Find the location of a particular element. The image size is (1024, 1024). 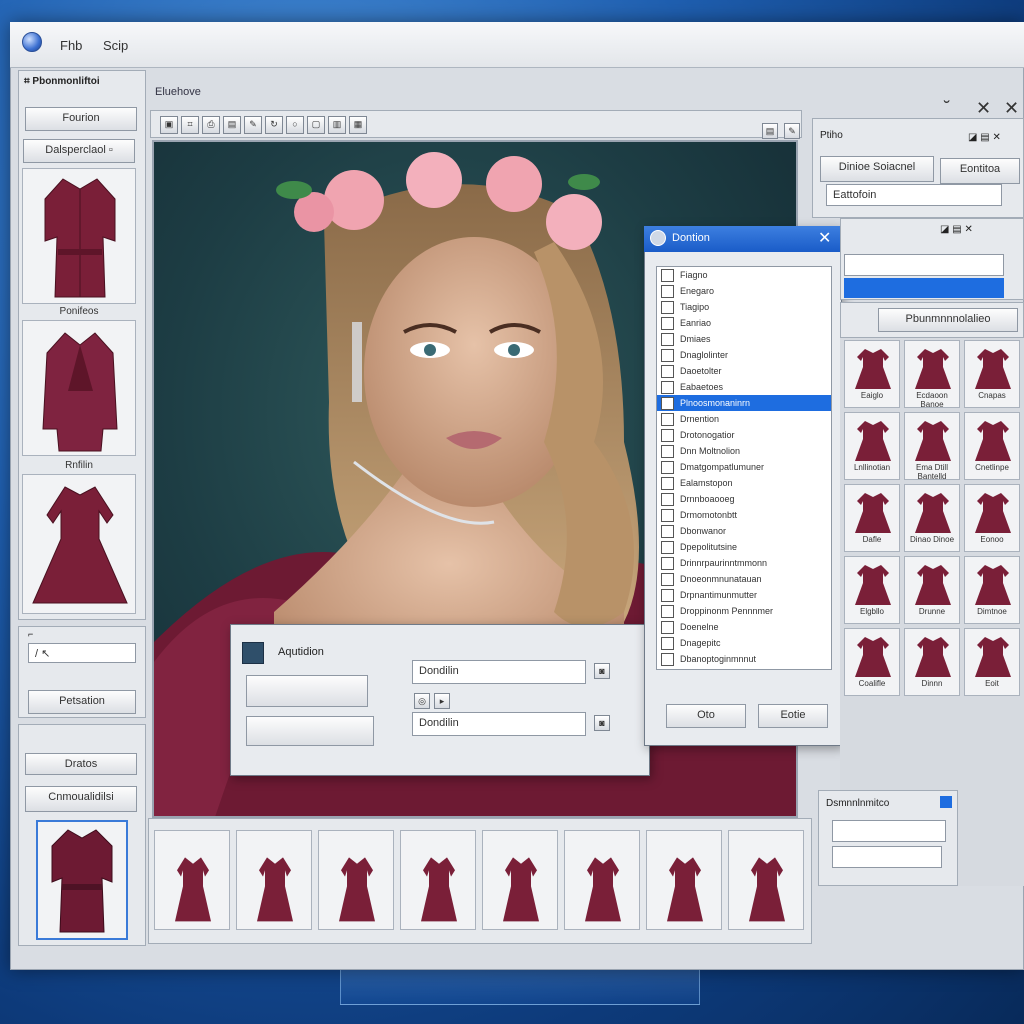

layer-icon: ▥ is located at coordinates (337, 125).